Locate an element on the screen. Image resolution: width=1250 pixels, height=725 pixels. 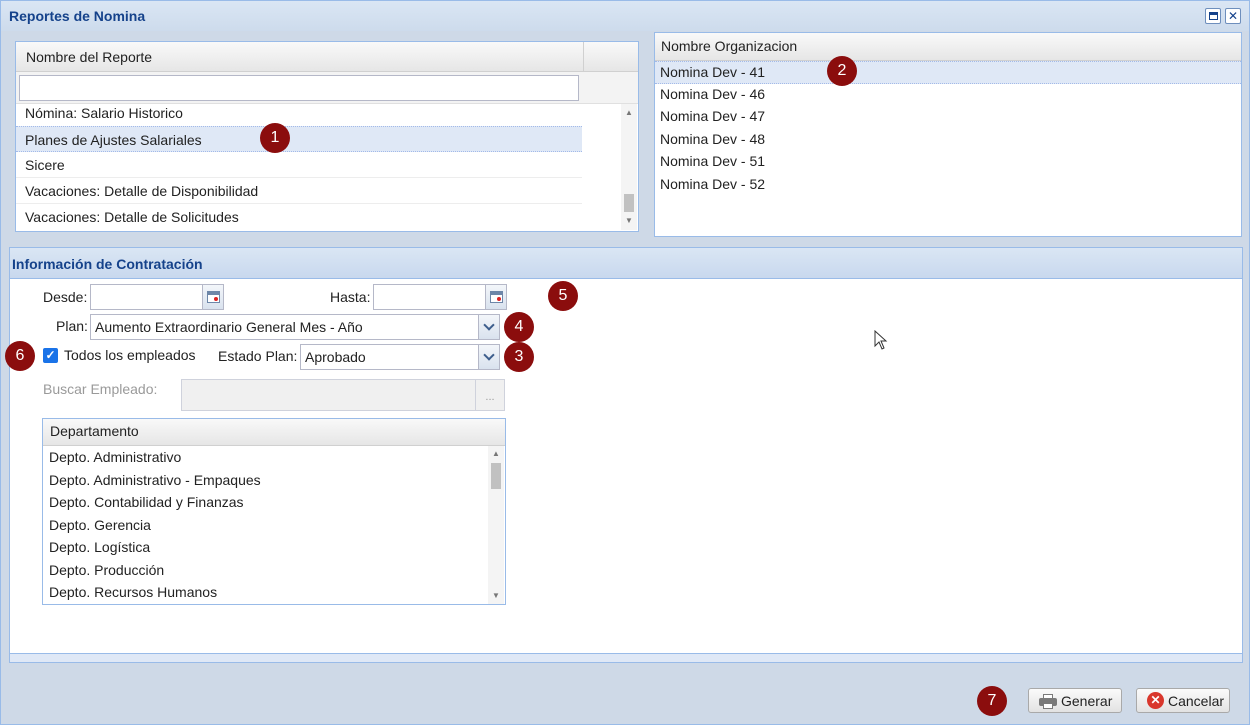
plan-chevron-down-icon is located at coordinates (489, 327).